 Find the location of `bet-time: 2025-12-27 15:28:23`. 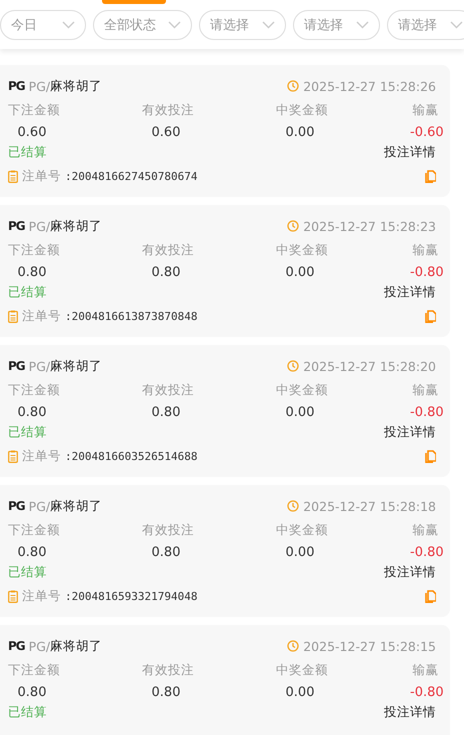

bet-time: 2025-12-27 15:28:23 is located at coordinates (369, 226).